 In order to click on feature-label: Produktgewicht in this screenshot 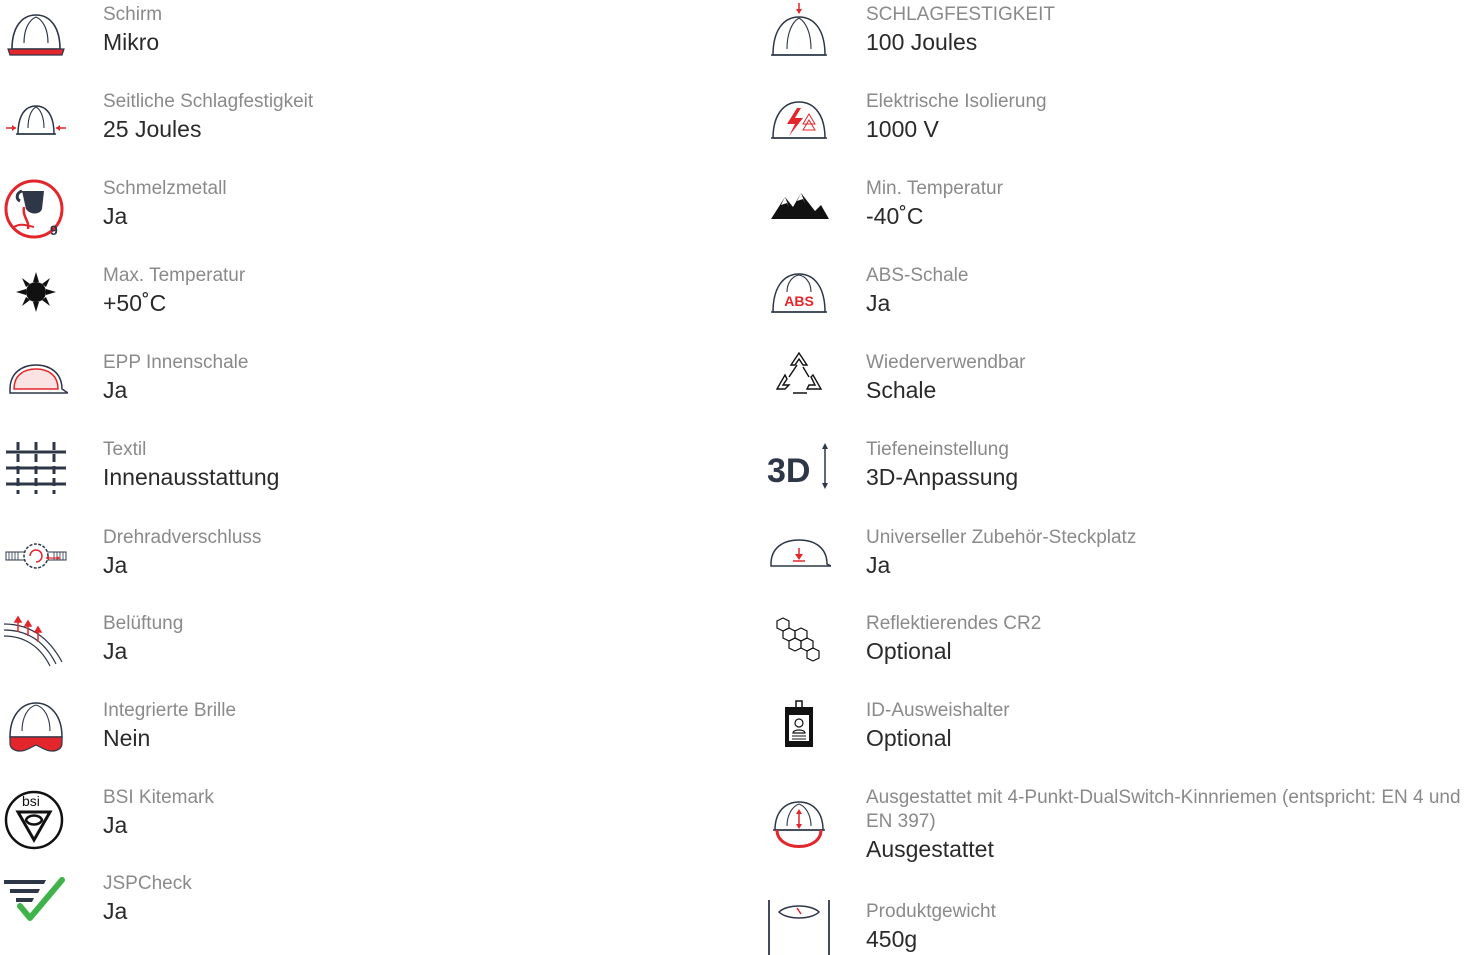, I will do `click(931, 911)`.